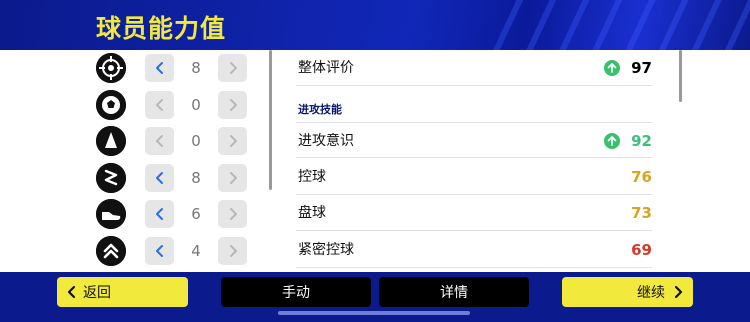 Image resolution: width=750 pixels, height=322 pixels. I want to click on attribute-row: 紧密控球 69, so click(474, 250).